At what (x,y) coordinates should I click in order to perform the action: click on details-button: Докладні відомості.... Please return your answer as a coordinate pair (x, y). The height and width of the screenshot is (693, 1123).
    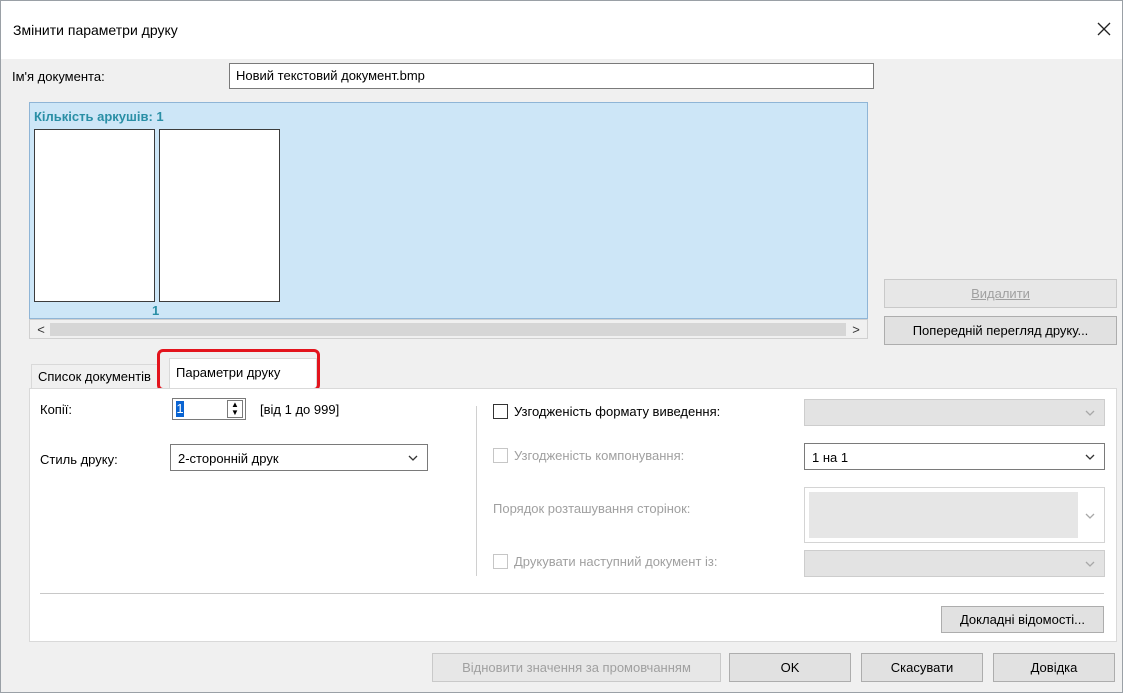
    Looking at the image, I should click on (1022, 619).